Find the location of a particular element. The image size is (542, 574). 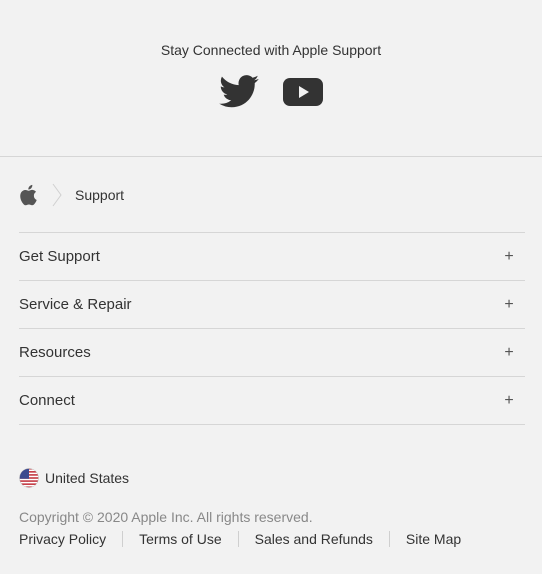

youtube-icon is located at coordinates (303, 91).